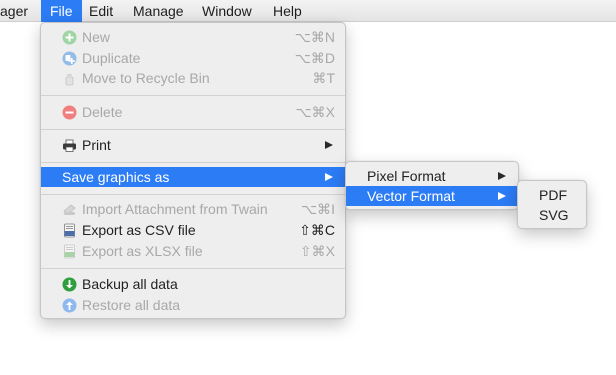  What do you see at coordinates (411, 196) in the screenshot?
I see `menu-item-label: Vector Format` at bounding box center [411, 196].